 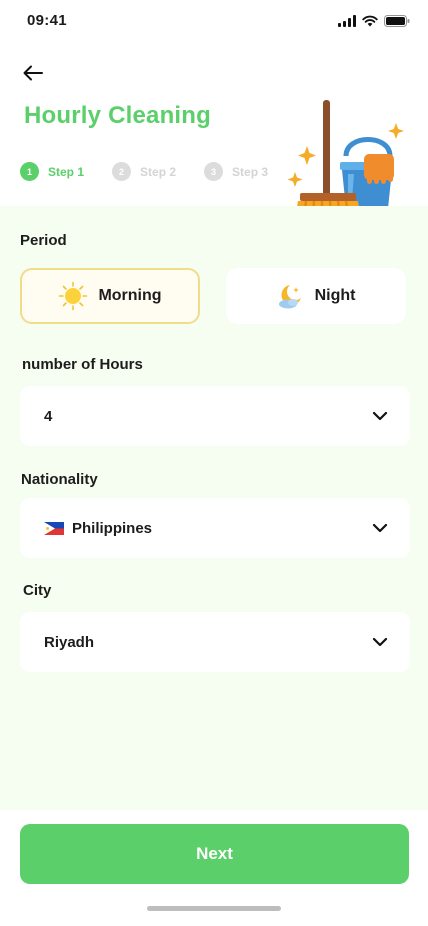 I want to click on back-button, so click(x=33, y=73).